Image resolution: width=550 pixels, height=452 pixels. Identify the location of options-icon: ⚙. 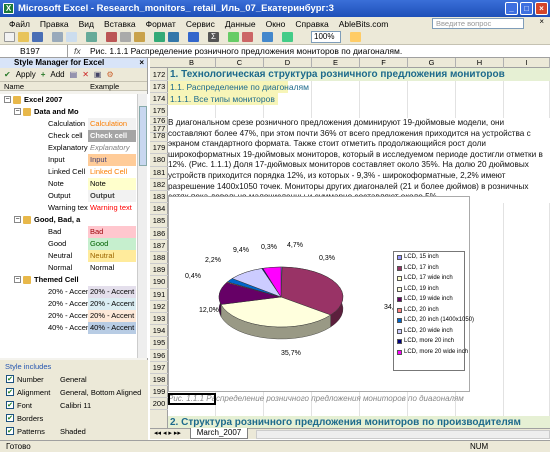
(109, 74).